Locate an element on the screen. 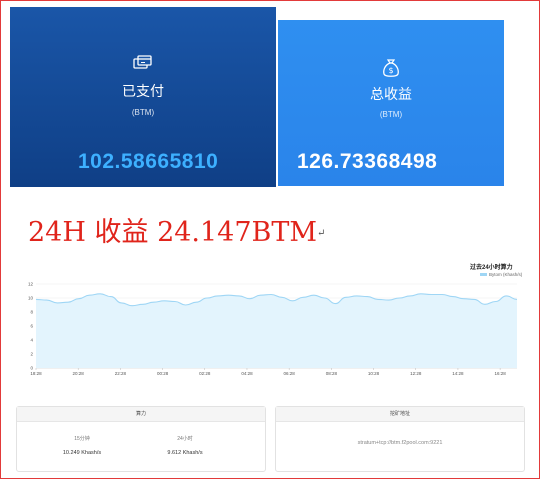 The height and width of the screenshot is (479, 540). stat-24h-value: 9.612 Khash/s is located at coordinates (185, 453).